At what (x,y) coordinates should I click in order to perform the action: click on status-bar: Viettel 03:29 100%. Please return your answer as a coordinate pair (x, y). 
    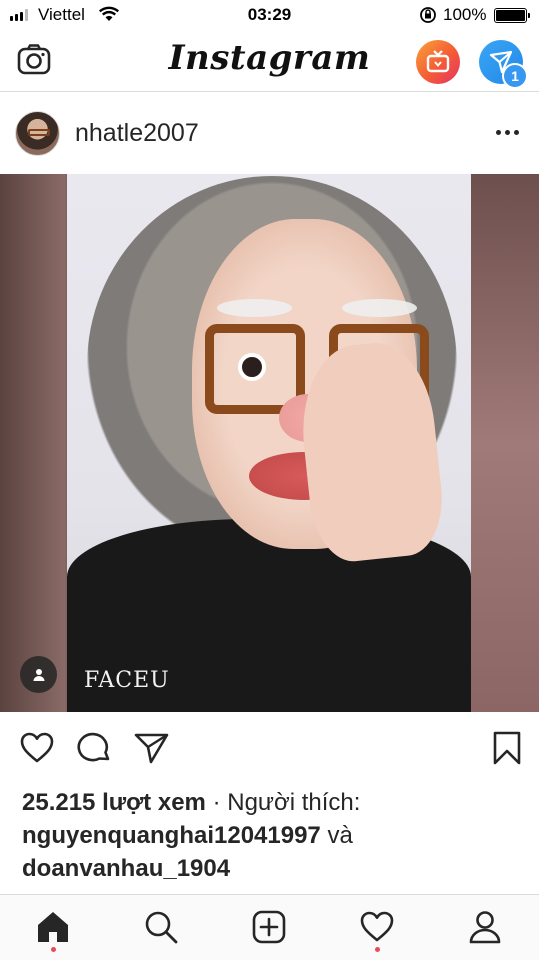
    Looking at the image, I should click on (269, 15).